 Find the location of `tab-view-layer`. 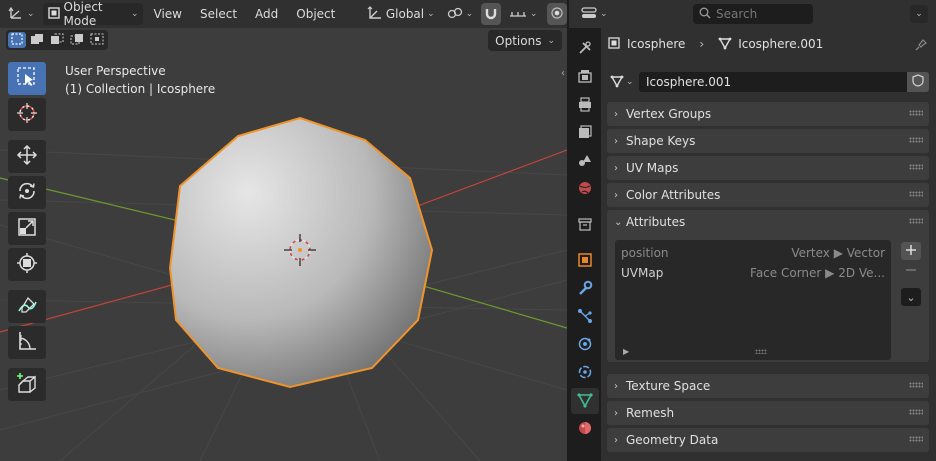

tab-view-layer is located at coordinates (585, 133).